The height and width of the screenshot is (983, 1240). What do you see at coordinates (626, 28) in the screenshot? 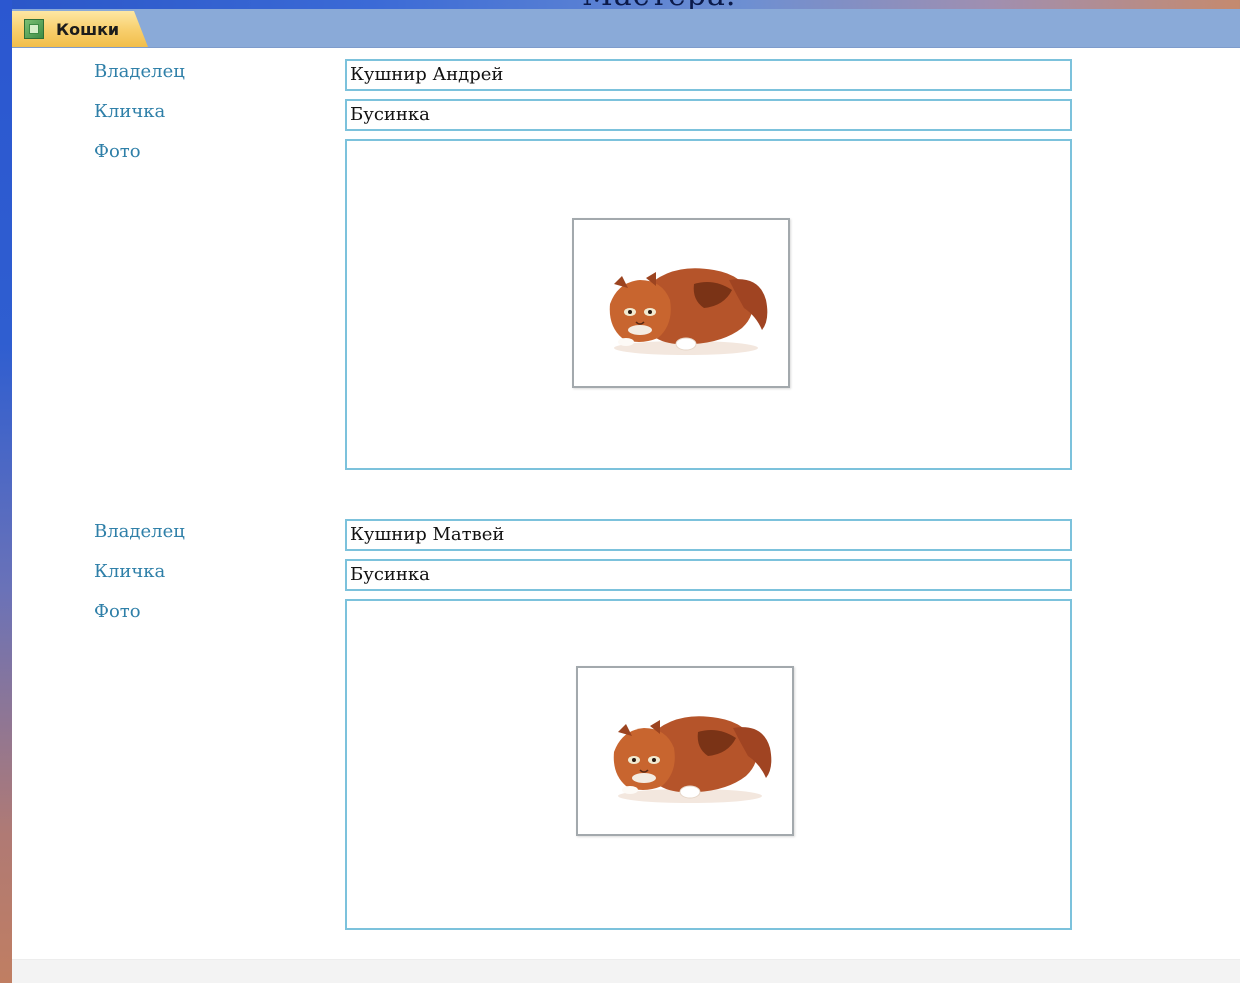
I see `document-tab-bar: Кошки` at bounding box center [626, 28].